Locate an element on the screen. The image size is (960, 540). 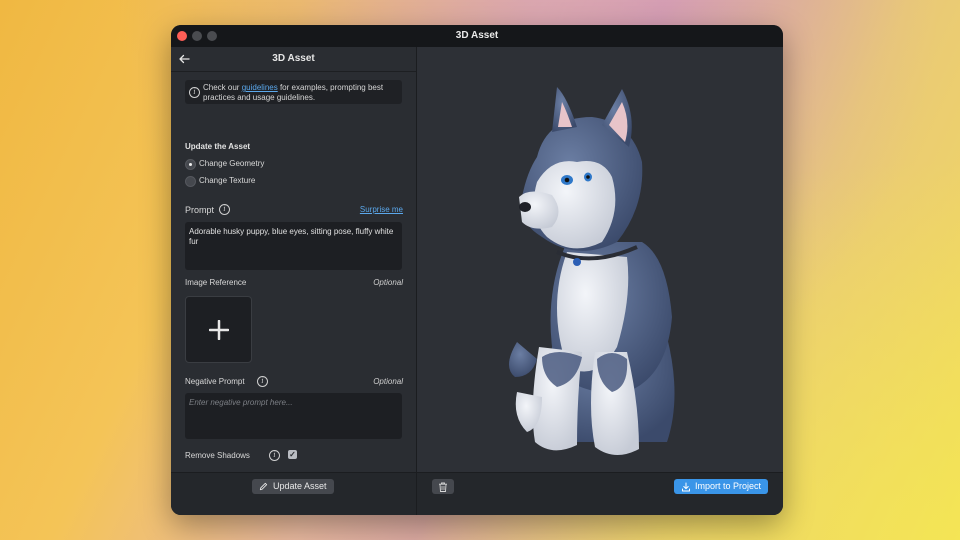
radio-button-selected is located at coordinates (190, 164).